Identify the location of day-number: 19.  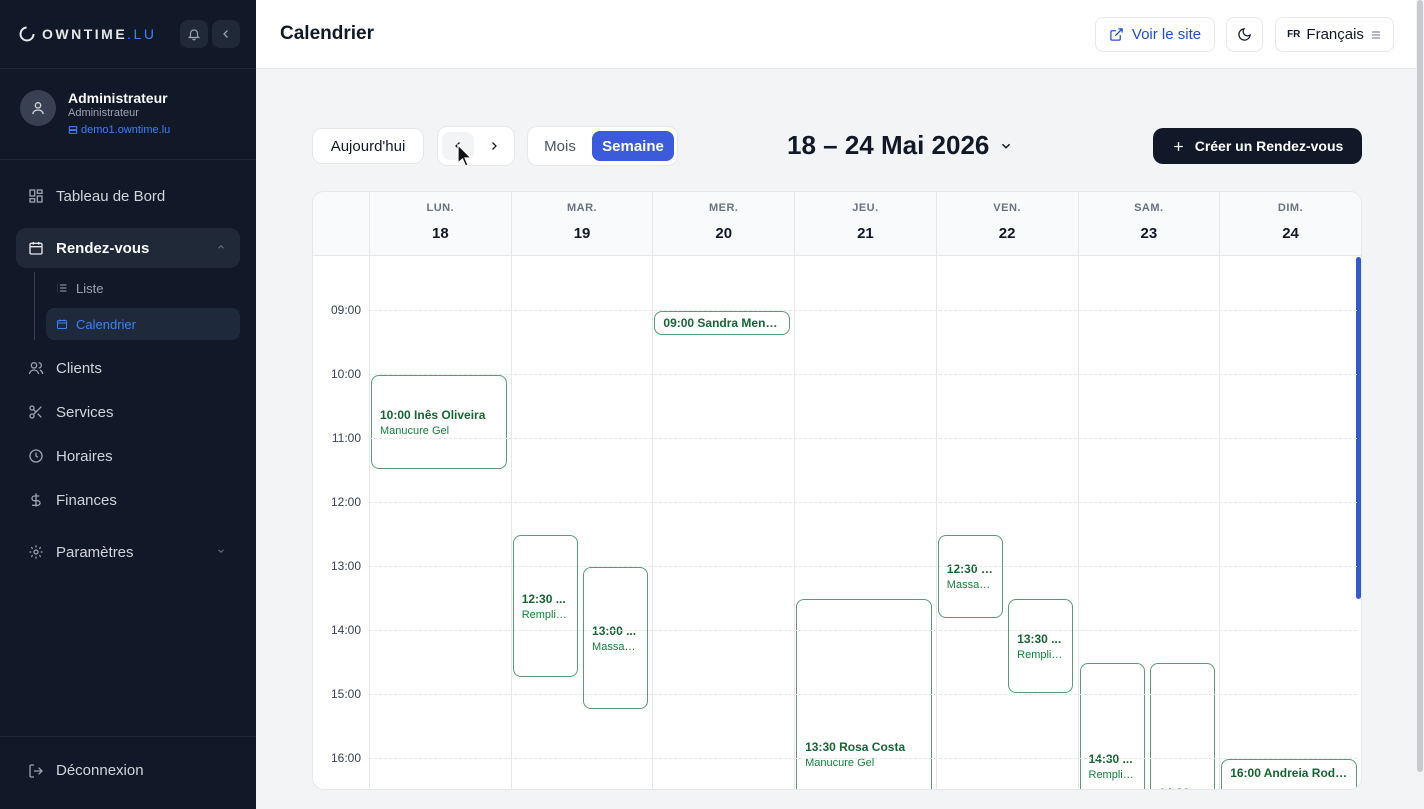
(582, 233).